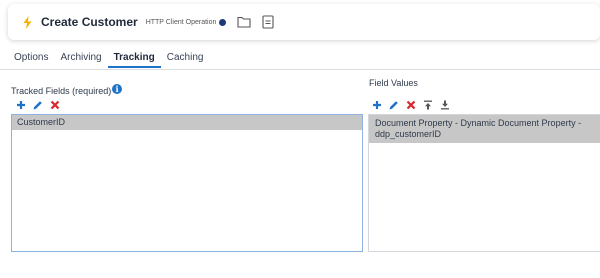  I want to click on tab-divider, so click(300, 69).